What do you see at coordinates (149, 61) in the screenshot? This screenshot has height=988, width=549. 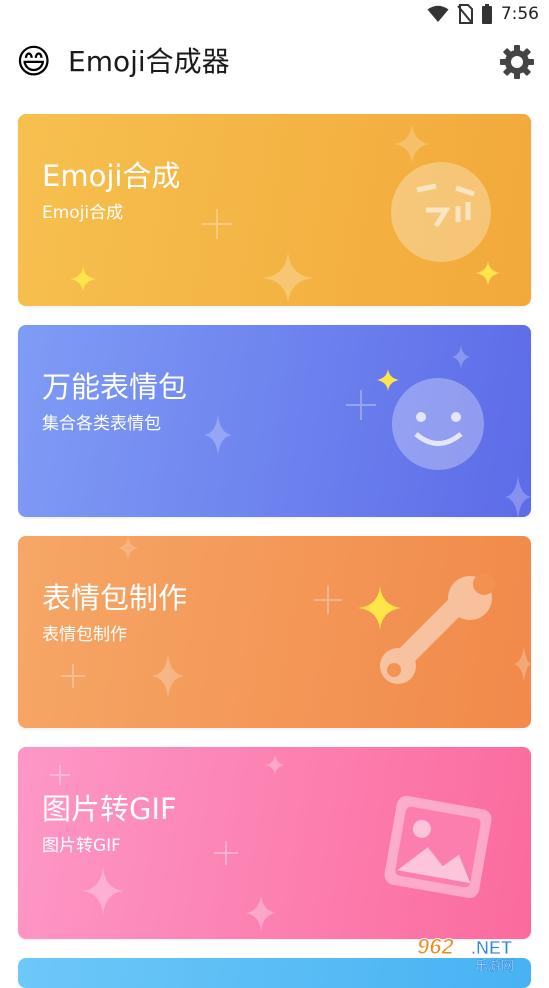 I see `app-title: Emoji合成器` at bounding box center [149, 61].